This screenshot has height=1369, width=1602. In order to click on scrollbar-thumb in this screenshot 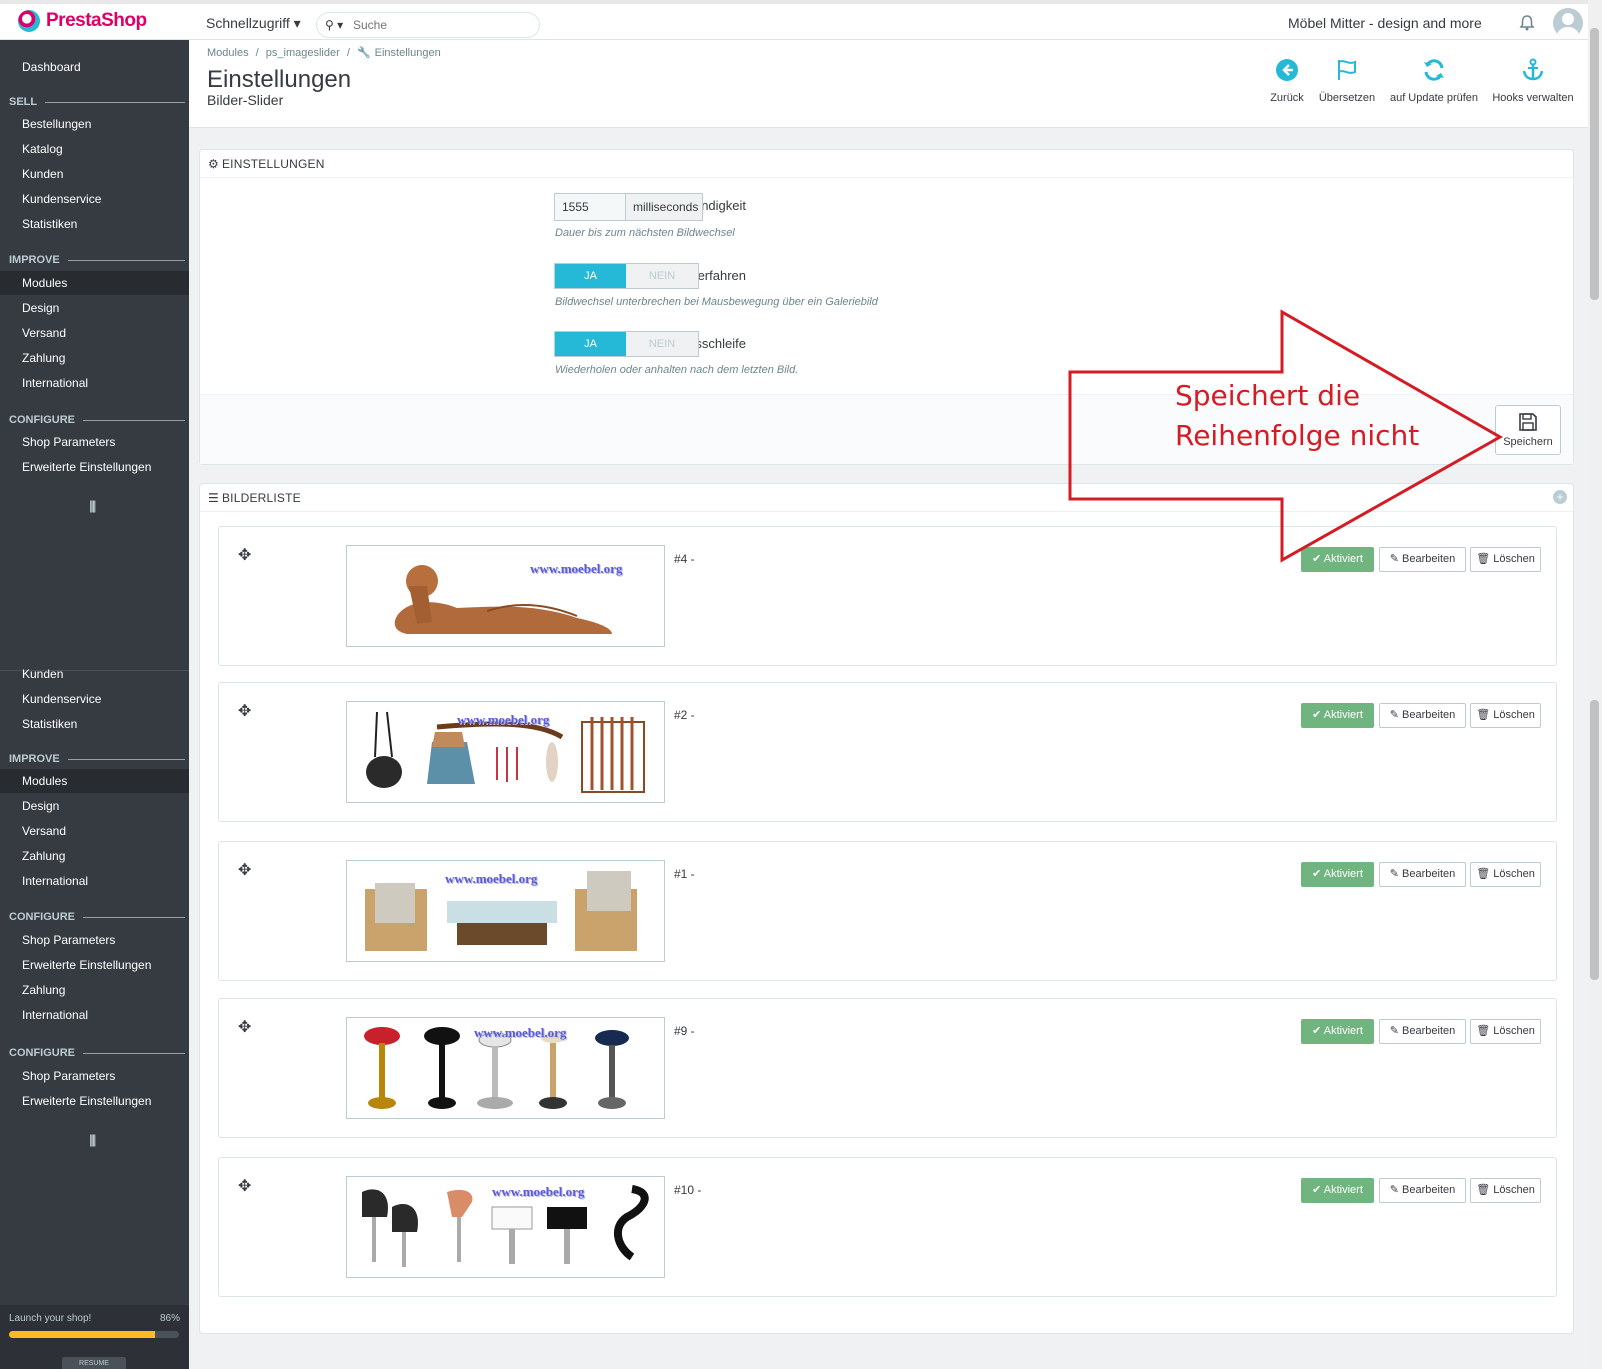, I will do `click(1594, 164)`.